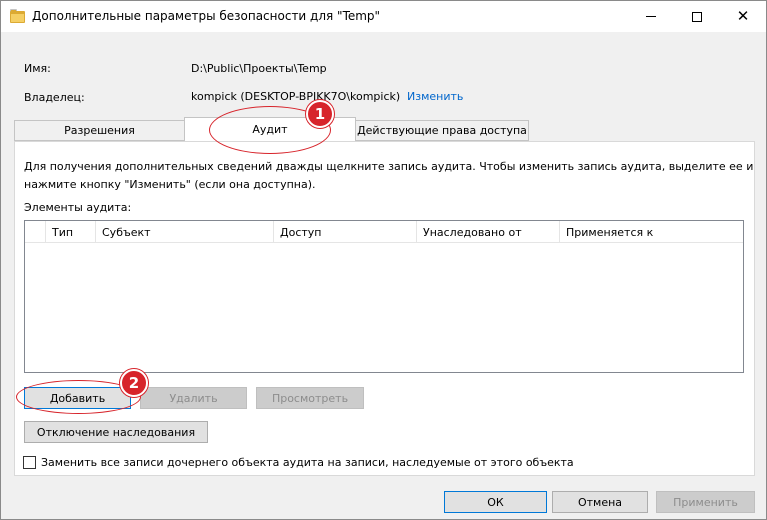  What do you see at coordinates (37, 68) in the screenshot?
I see `name-label: Имя:` at bounding box center [37, 68].